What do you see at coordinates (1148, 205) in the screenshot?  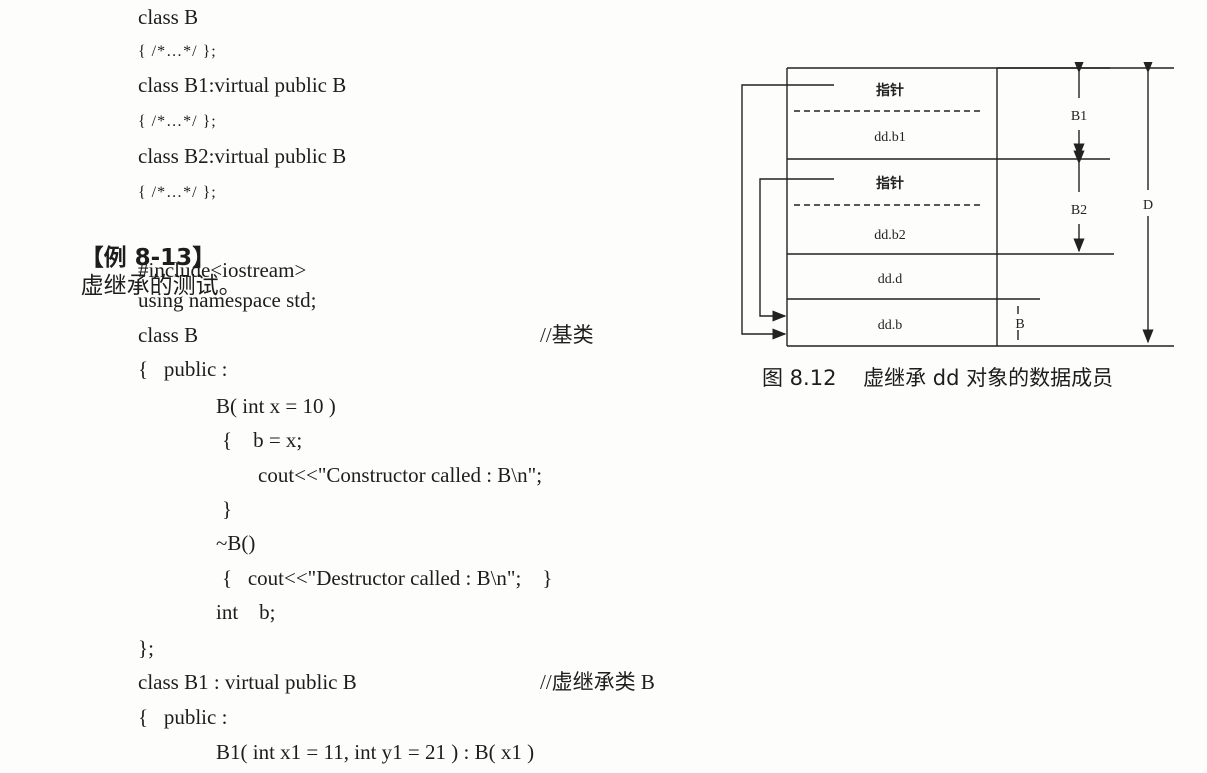 I see `d-dimension-label: D` at bounding box center [1148, 205].